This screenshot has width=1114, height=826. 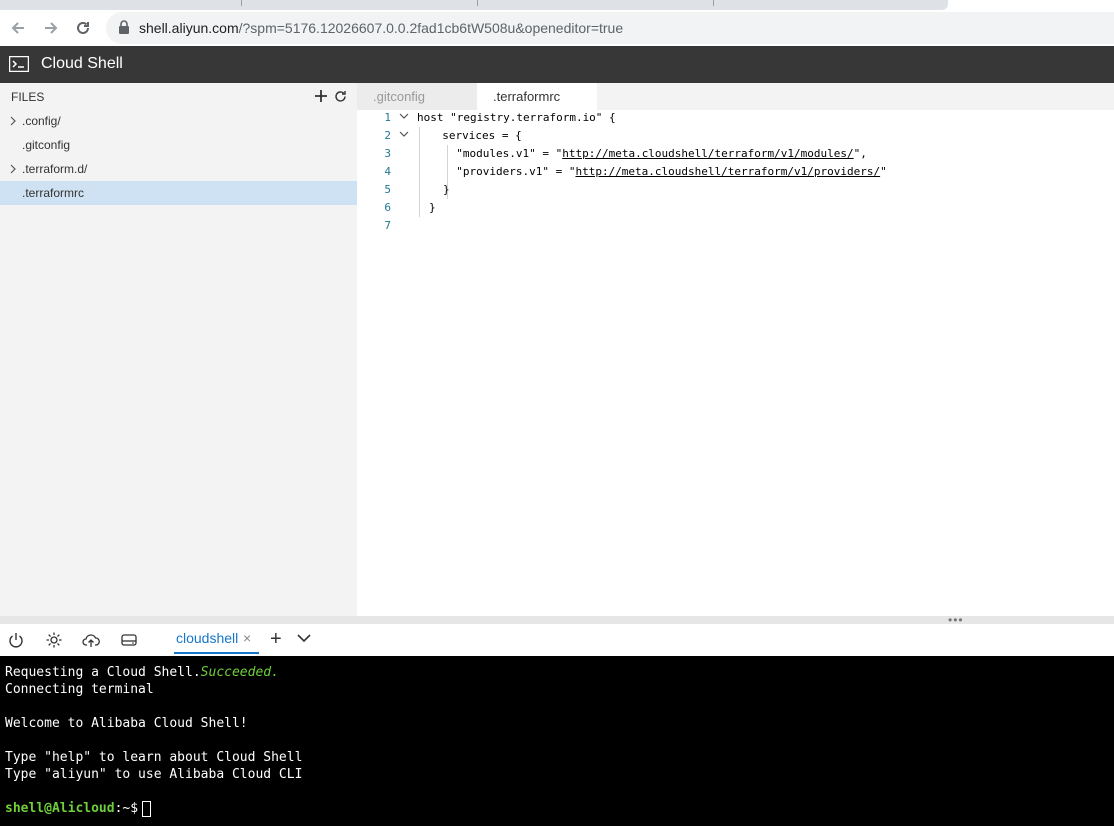 What do you see at coordinates (387, 189) in the screenshot?
I see `line-number: 5` at bounding box center [387, 189].